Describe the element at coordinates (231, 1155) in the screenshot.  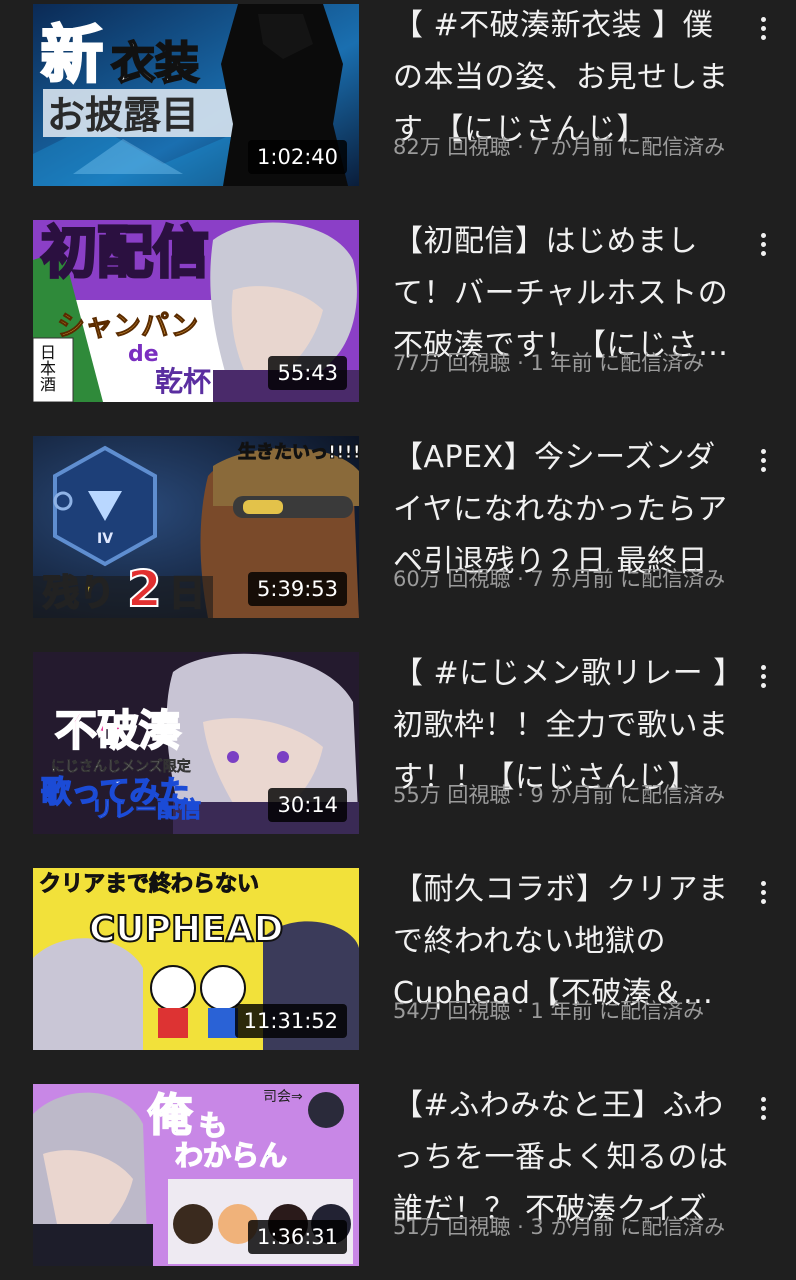
I see `thumbnail-text: わからん` at that location.